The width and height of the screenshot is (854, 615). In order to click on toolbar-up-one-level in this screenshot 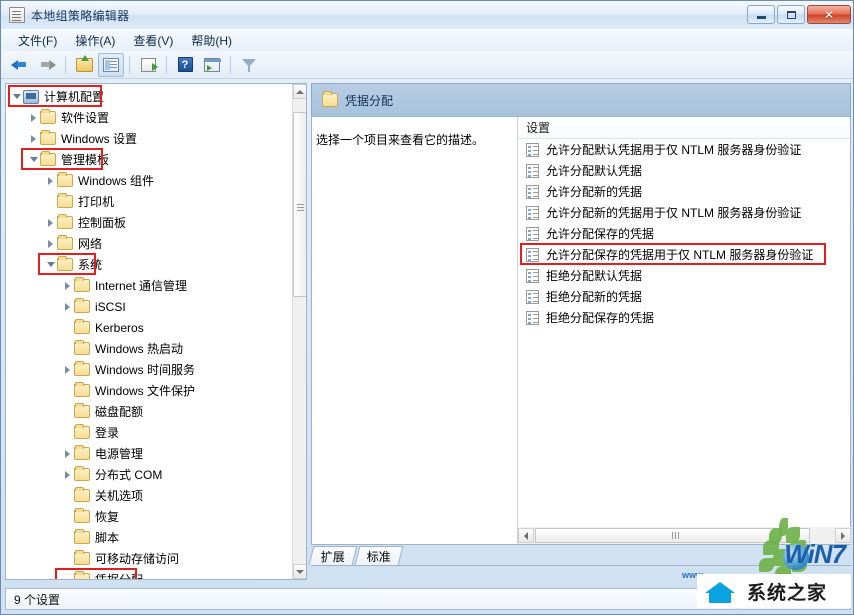, I will do `click(84, 65)`.